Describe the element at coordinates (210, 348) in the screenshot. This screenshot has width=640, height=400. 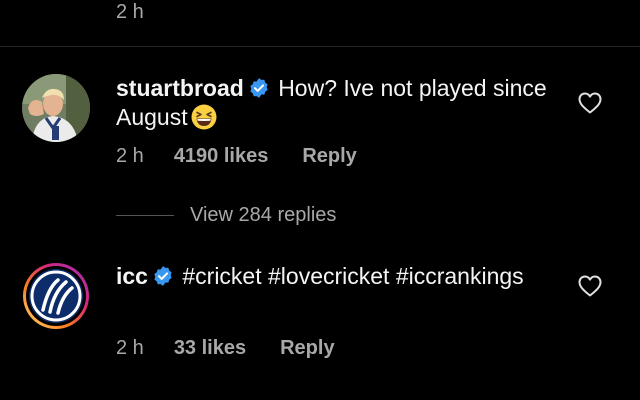
I see `likes-count: 33 likes` at that location.